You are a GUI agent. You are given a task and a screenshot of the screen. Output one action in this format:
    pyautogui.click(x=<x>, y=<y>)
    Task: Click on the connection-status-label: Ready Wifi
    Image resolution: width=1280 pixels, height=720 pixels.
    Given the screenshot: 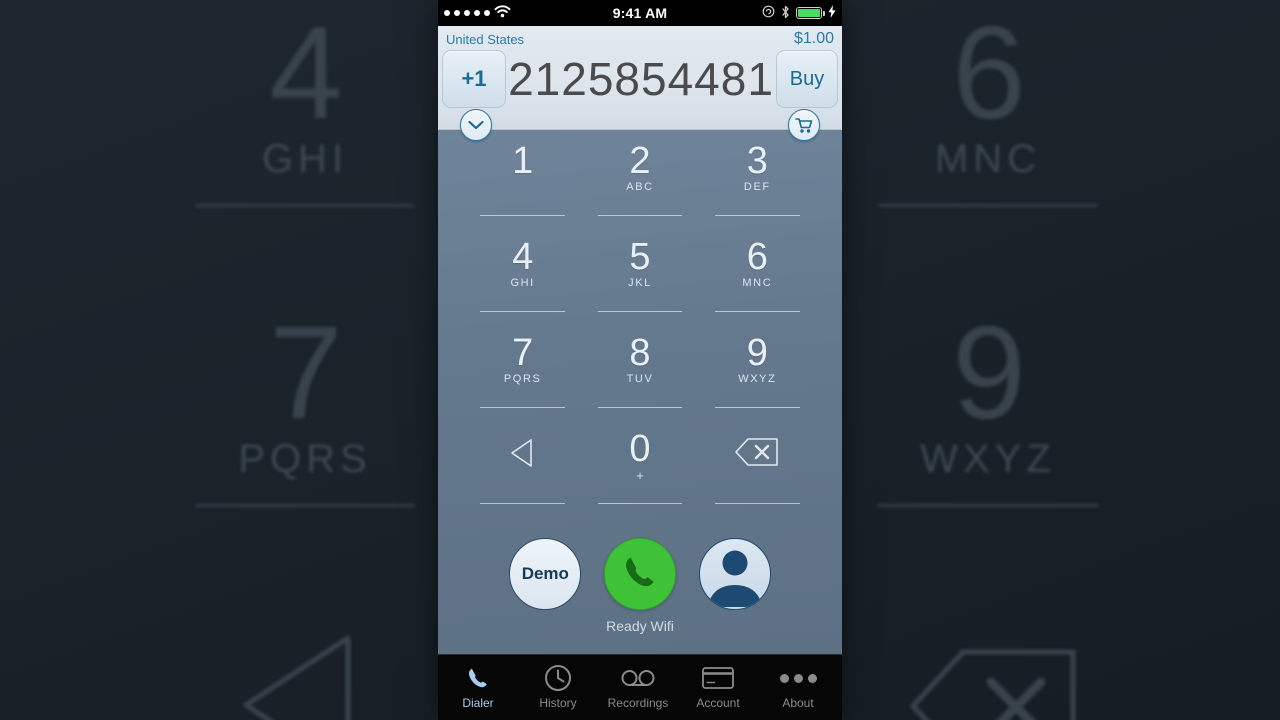 What is the action you would take?
    pyautogui.click(x=640, y=626)
    